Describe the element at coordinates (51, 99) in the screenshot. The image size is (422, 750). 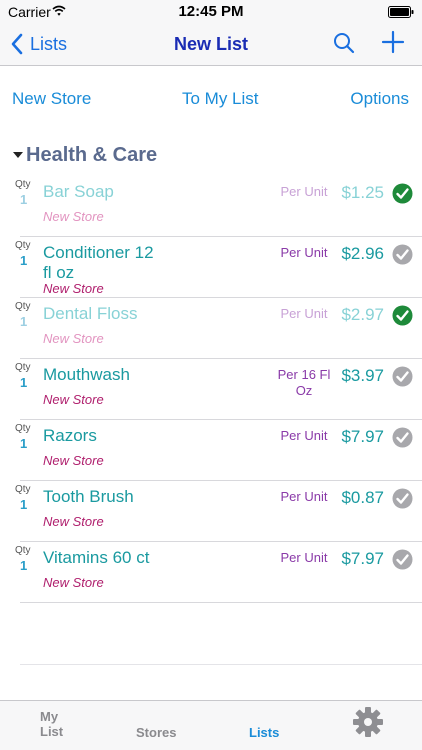
I see `new-store-button: New Store` at that location.